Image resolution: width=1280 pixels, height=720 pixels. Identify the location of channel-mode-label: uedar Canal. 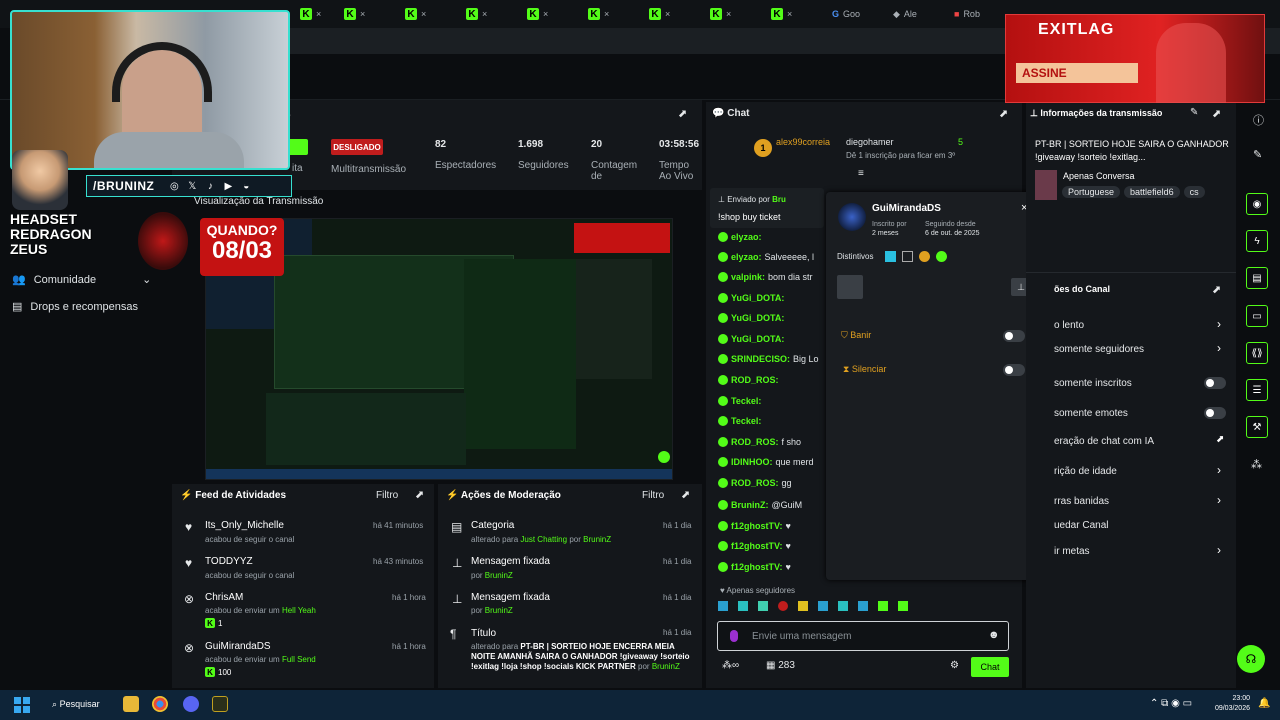
(1081, 525).